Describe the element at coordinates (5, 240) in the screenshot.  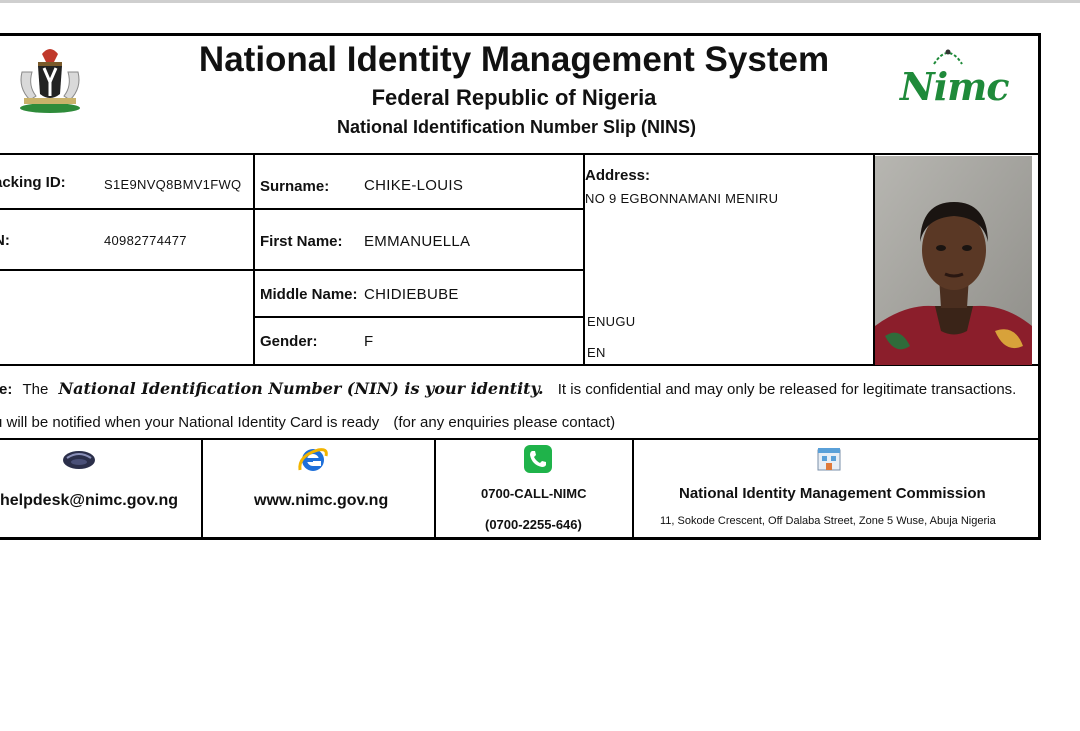
I see `nin-label: N:` at that location.